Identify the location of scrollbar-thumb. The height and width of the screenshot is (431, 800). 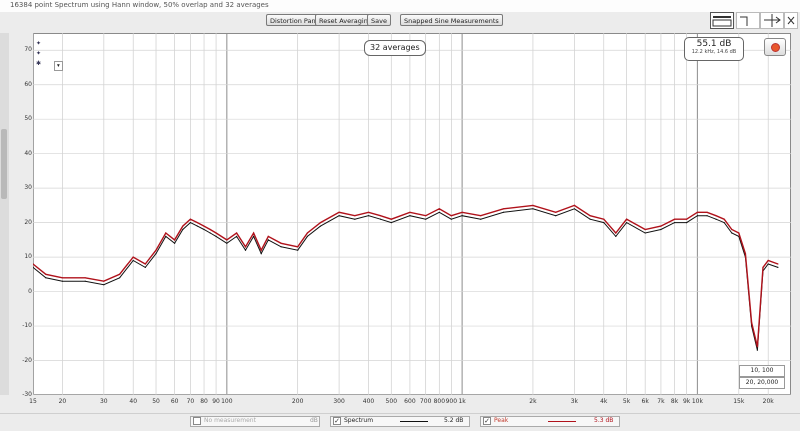
(4, 164).